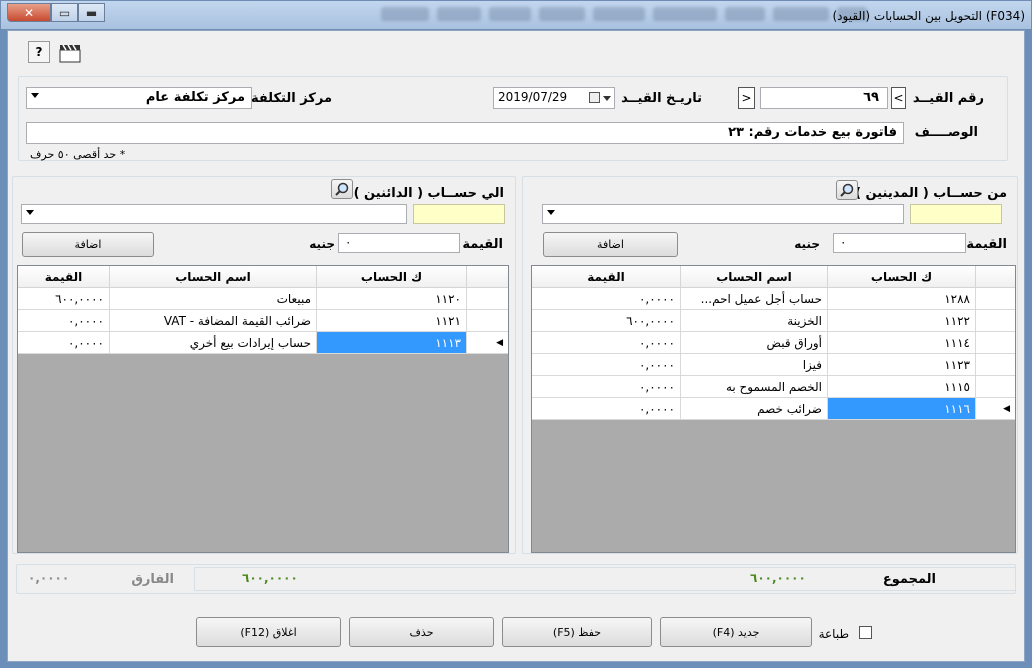  Describe the element at coordinates (902, 365) in the screenshot. I see `cell-account-code: ١١٢٣` at that location.